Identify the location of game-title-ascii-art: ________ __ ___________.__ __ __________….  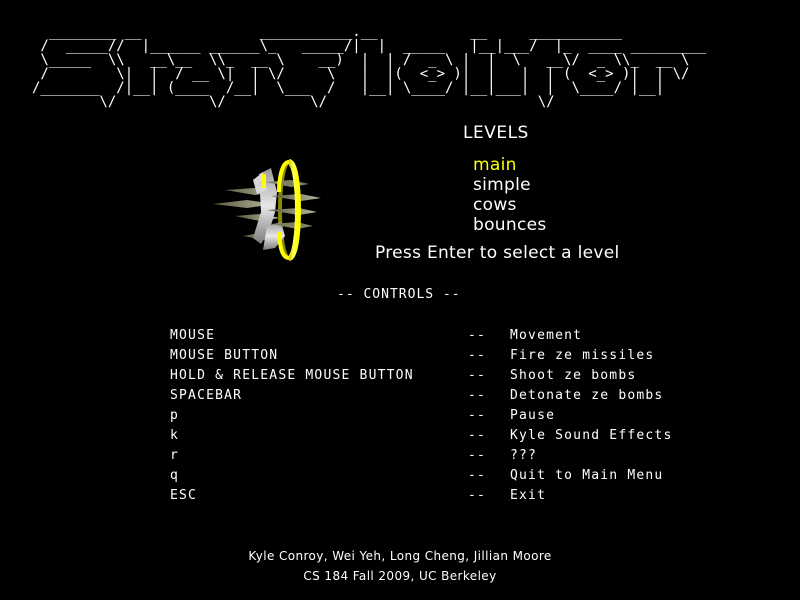
(400, 67).